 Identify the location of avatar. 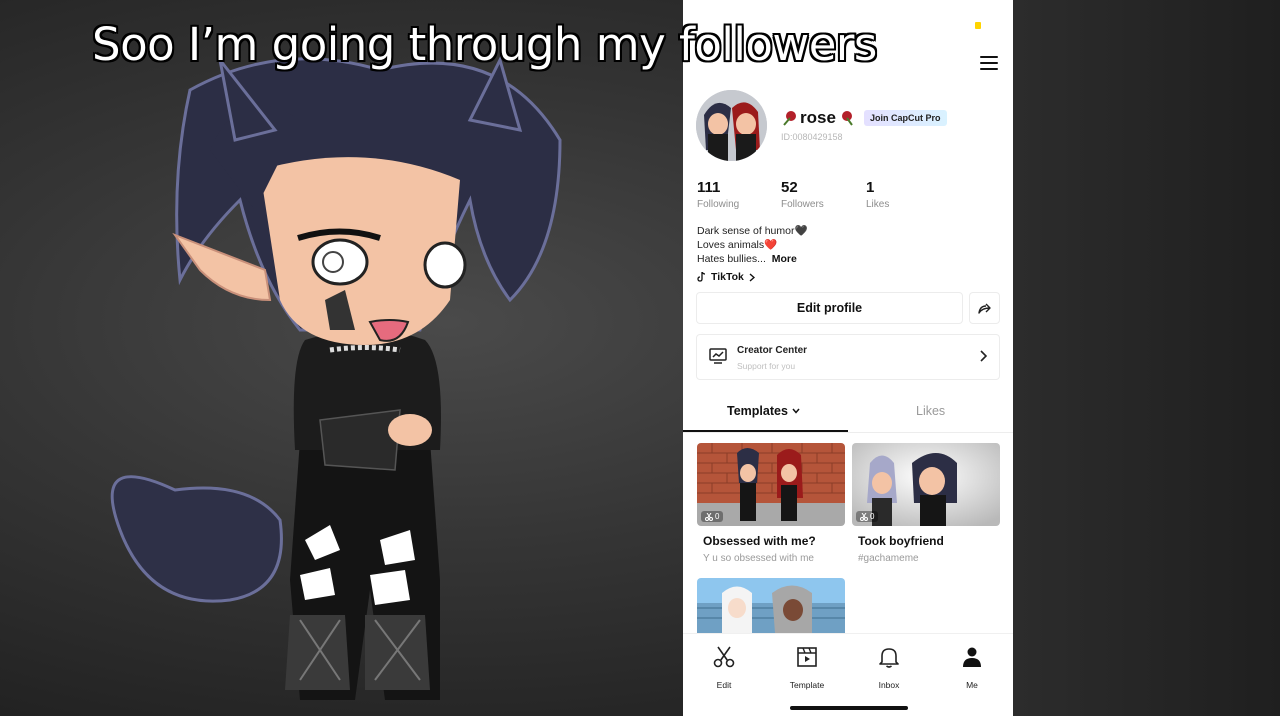
(731, 125).